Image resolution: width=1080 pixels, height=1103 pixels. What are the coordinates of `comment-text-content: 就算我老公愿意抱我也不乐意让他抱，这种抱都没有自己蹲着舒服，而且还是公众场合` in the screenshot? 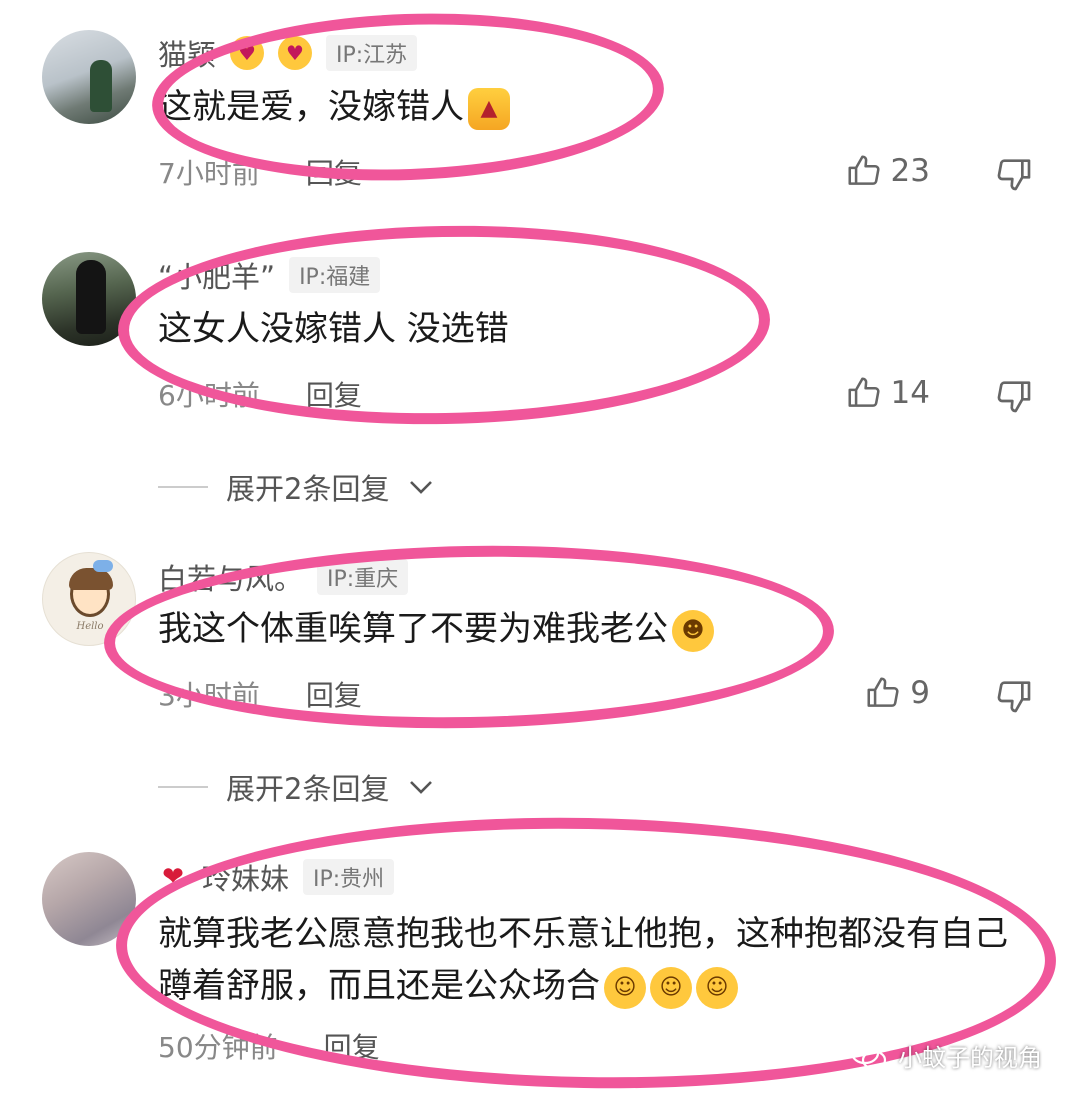 It's located at (583, 960).